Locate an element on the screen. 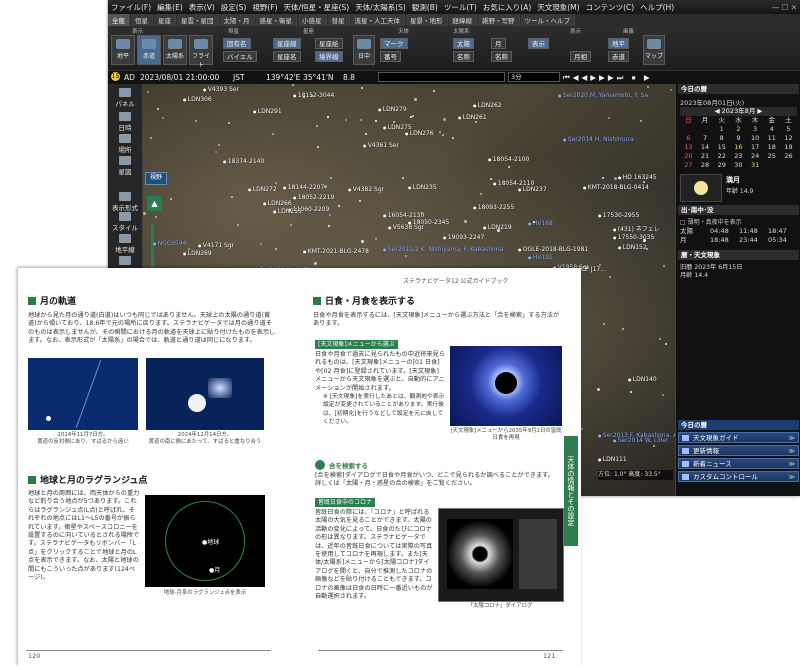 Image resolution: width=800 pixels, height=666 pixels. fov-badge: 視野 is located at coordinates (156, 178).